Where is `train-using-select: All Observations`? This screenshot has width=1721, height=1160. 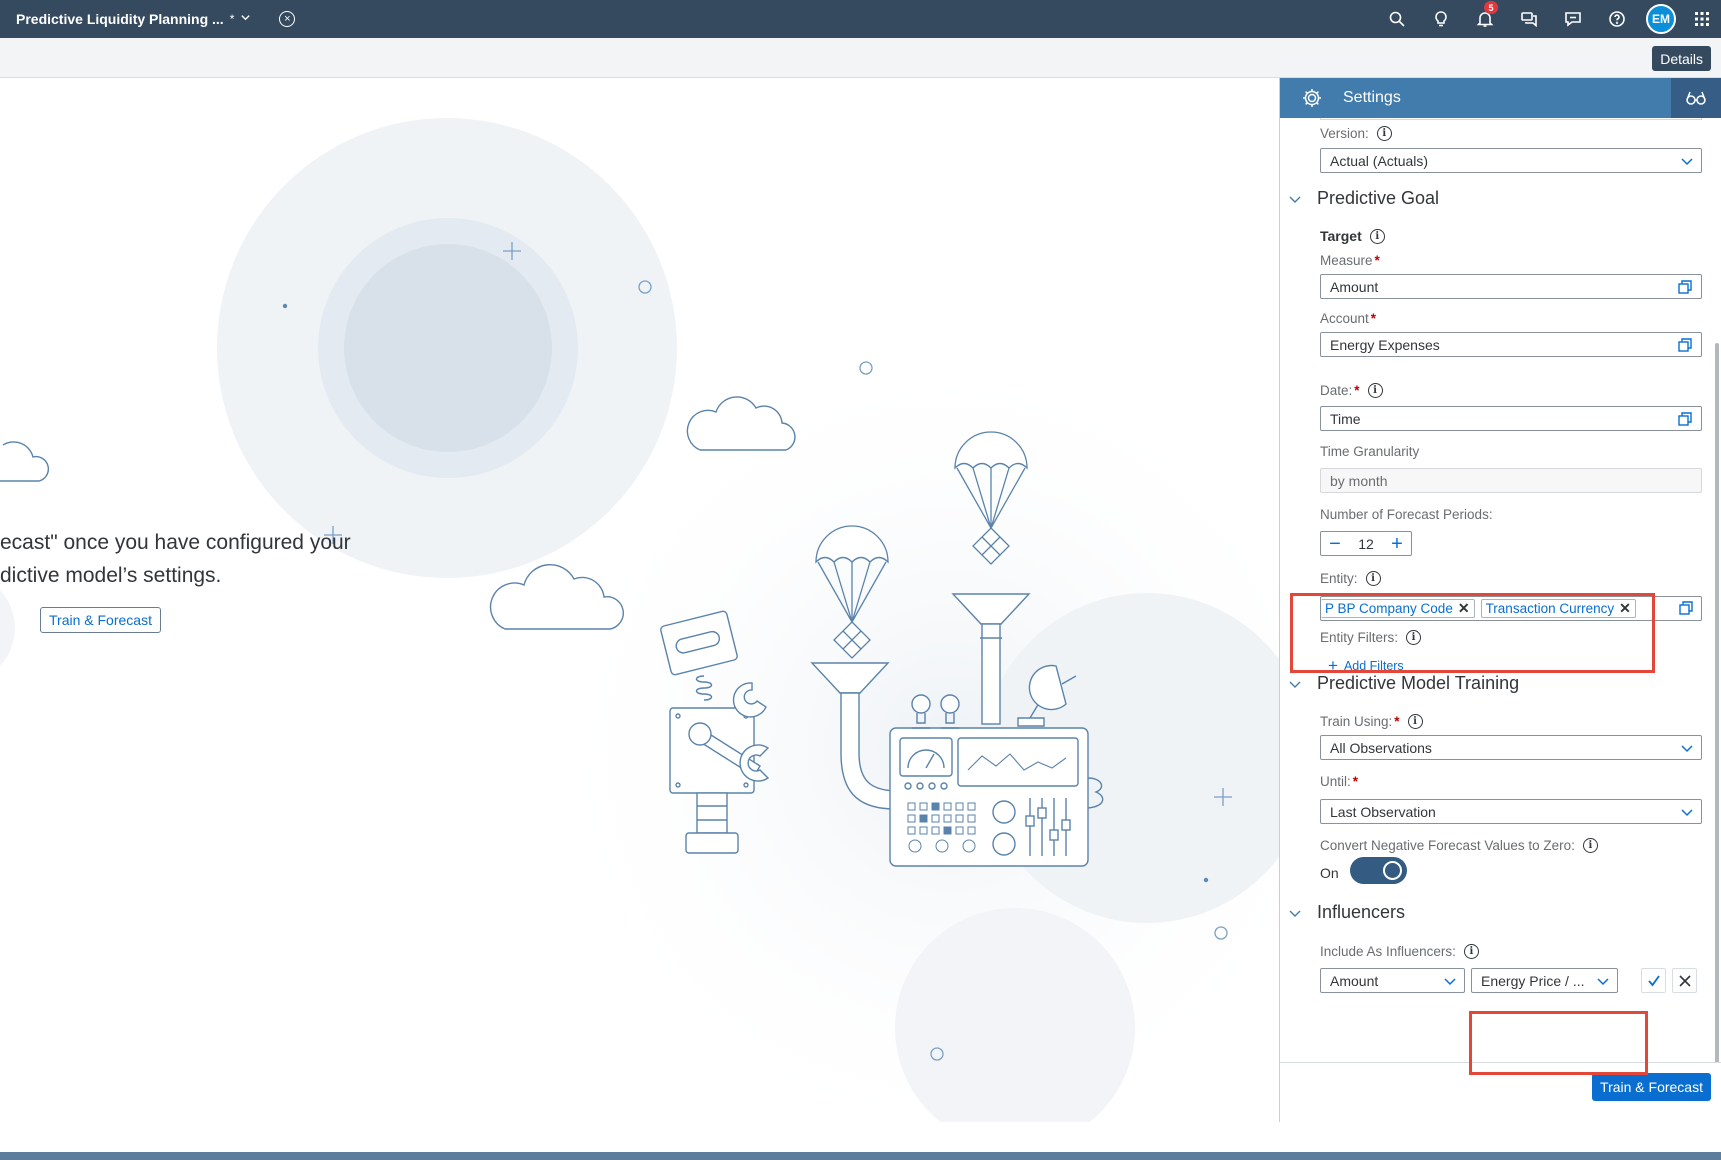
train-using-select: All Observations is located at coordinates (1511, 747).